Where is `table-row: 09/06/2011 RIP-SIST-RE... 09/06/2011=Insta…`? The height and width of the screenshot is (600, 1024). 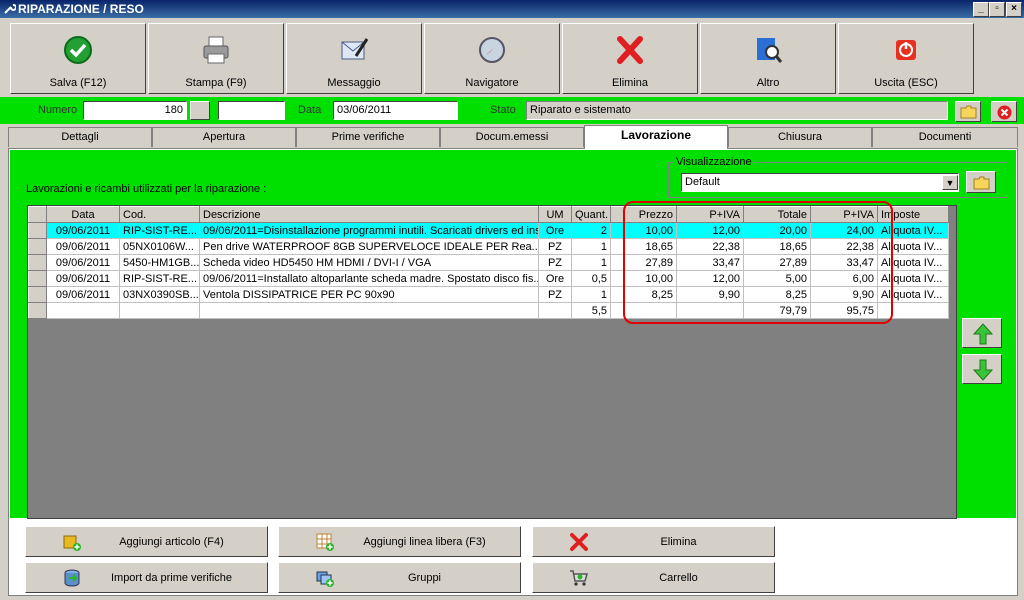 table-row: 09/06/2011 RIP-SIST-RE... 09/06/2011=Insta… is located at coordinates (488, 278).